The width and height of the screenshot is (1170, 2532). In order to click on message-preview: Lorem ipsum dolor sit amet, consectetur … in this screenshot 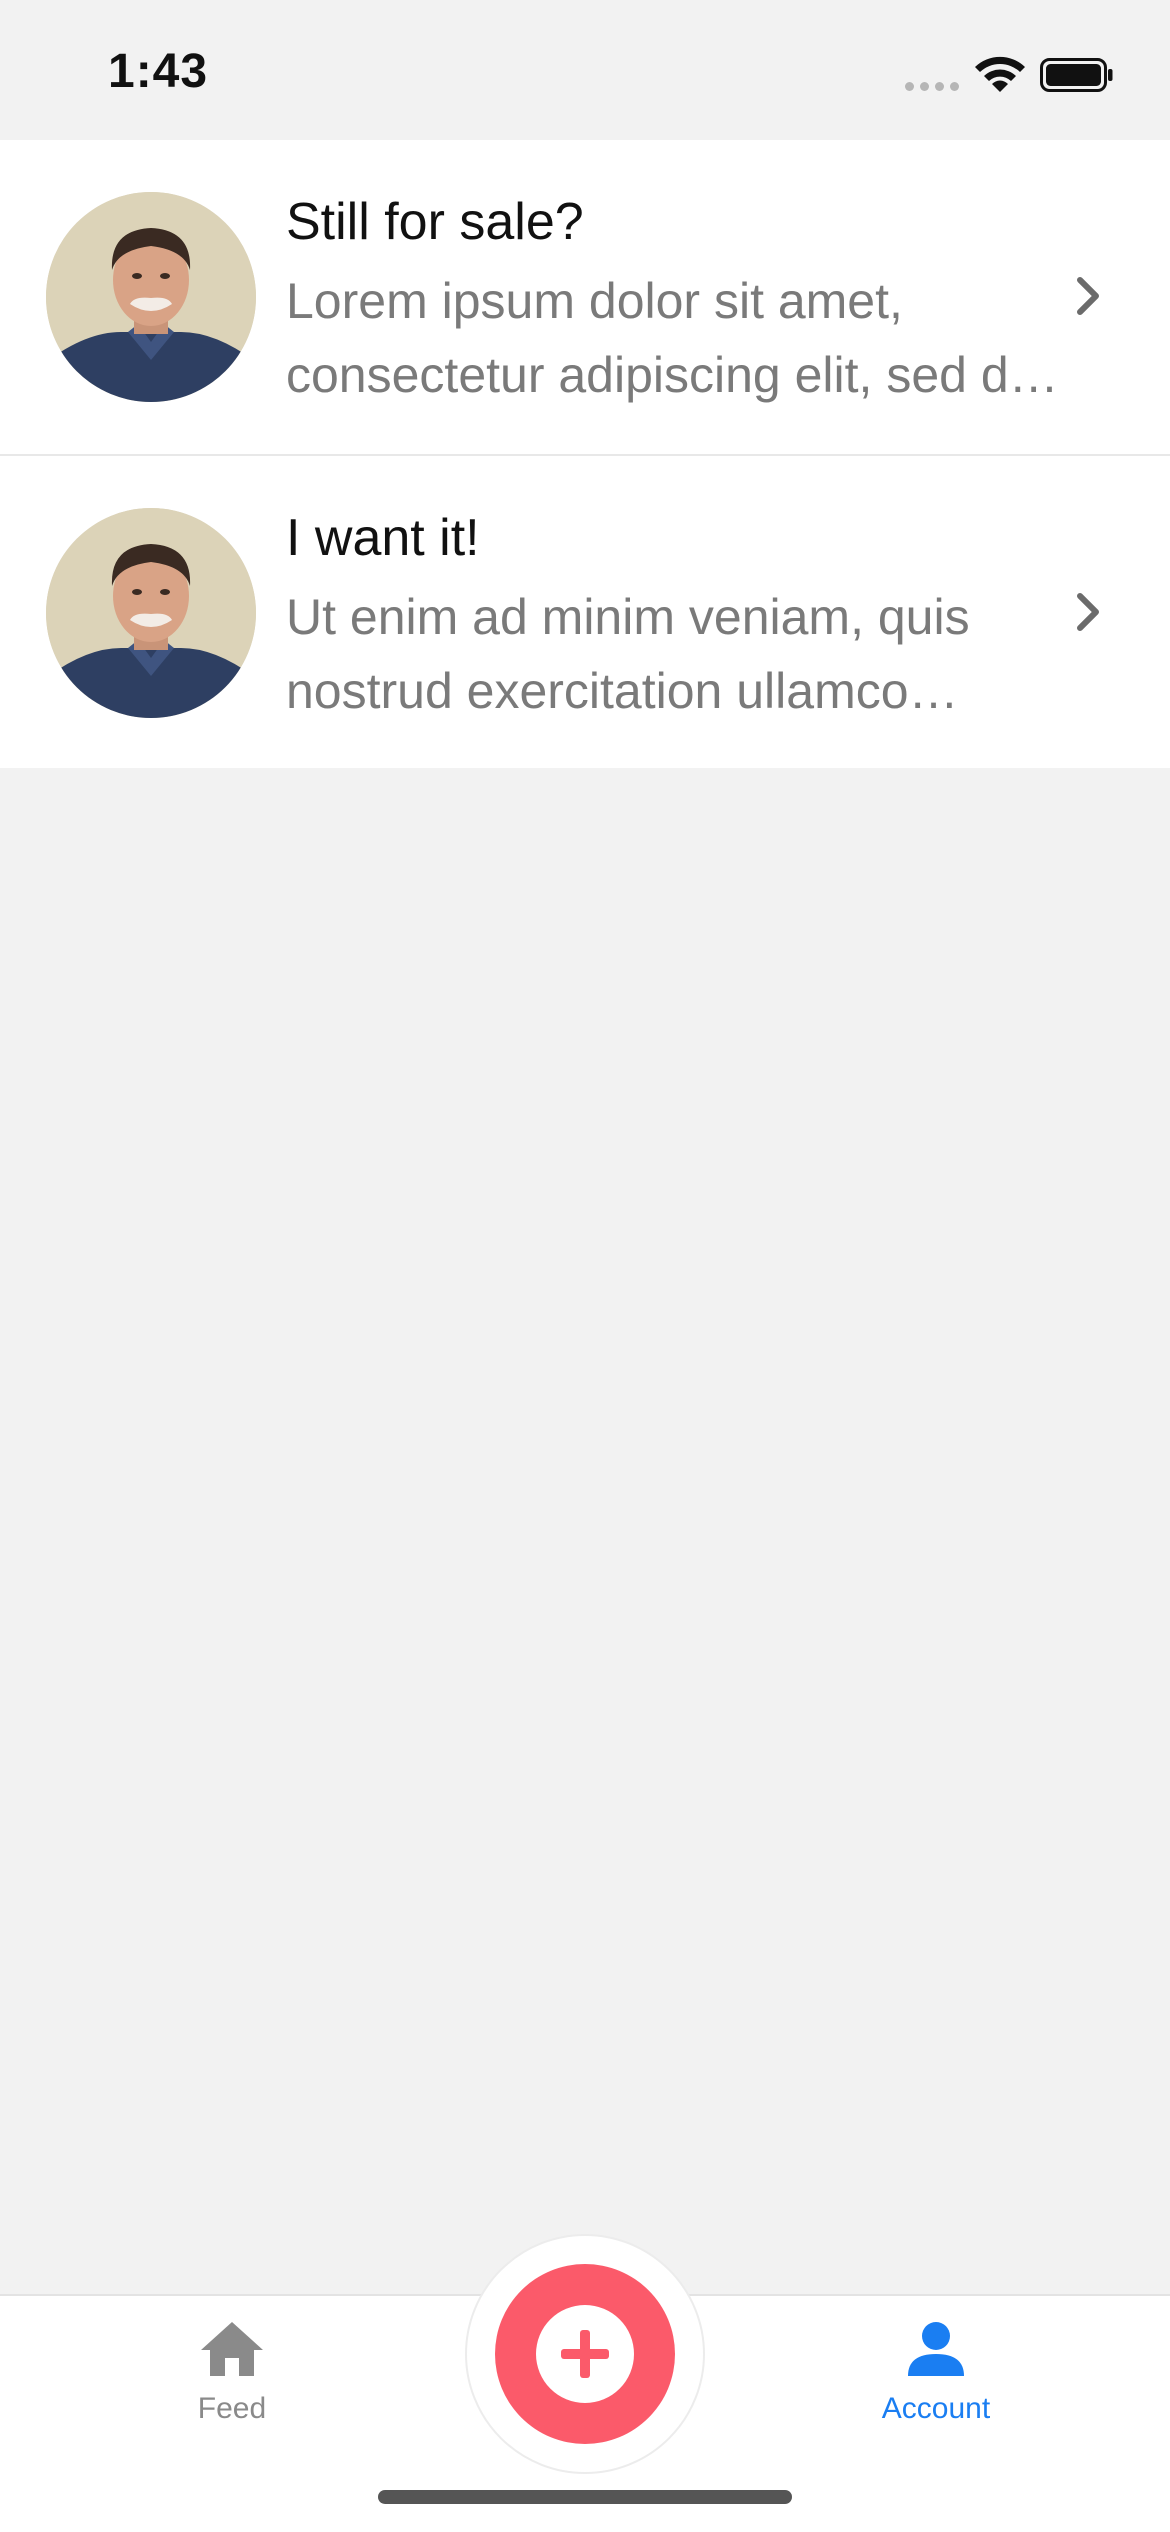, I will do `click(661, 338)`.